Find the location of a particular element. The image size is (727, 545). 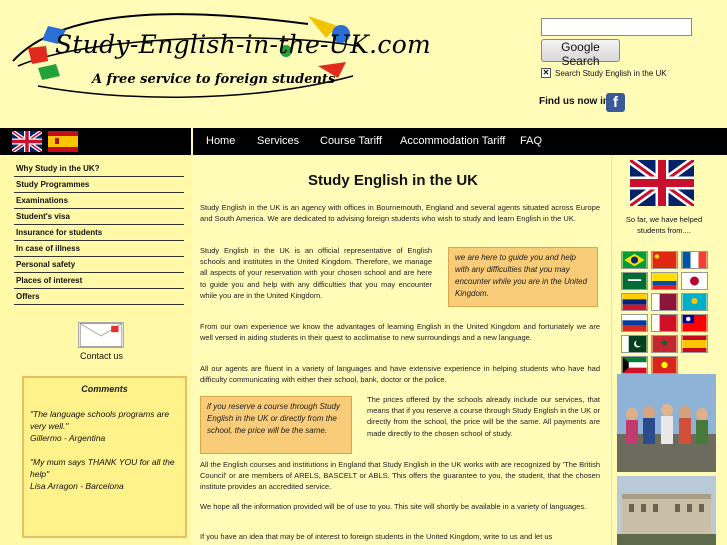

vietnam-flag-icon is located at coordinates (664, 365).